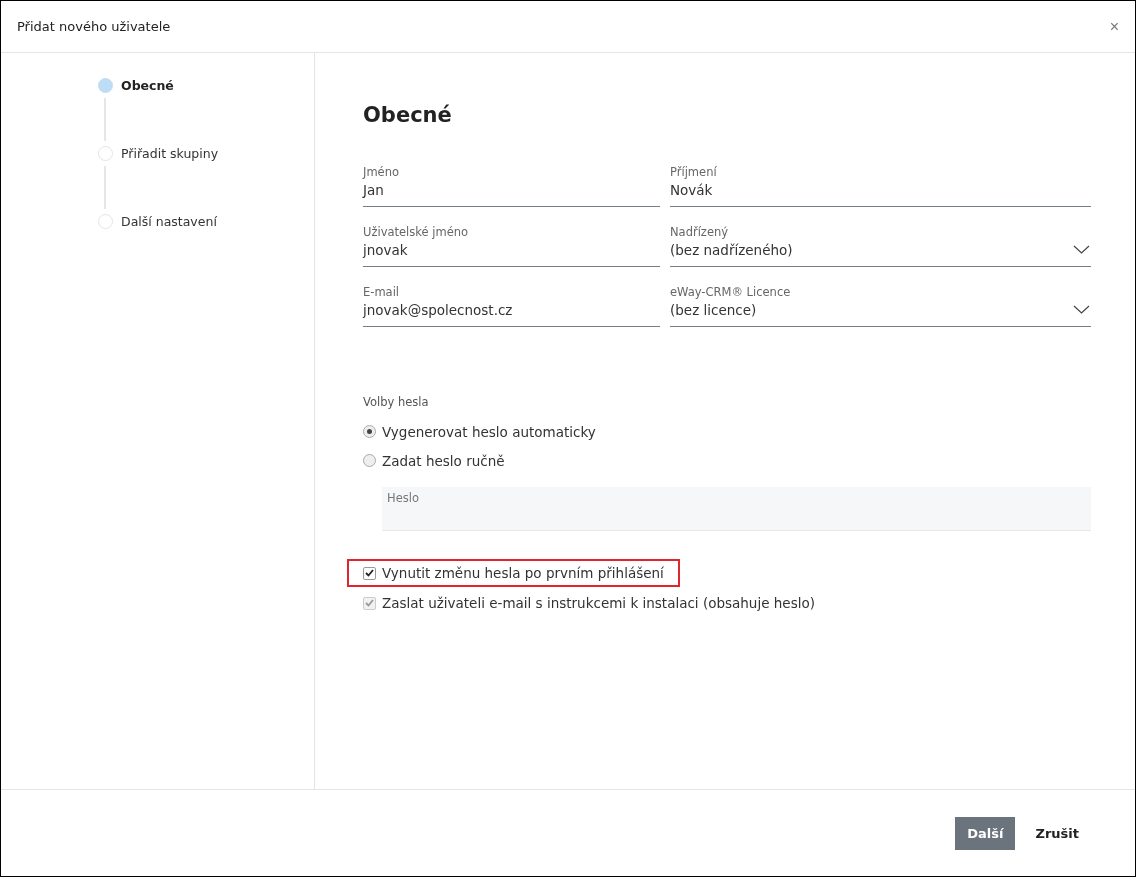  What do you see at coordinates (170, 180) in the screenshot?
I see `step-label: Přiřadit skupiny` at bounding box center [170, 180].